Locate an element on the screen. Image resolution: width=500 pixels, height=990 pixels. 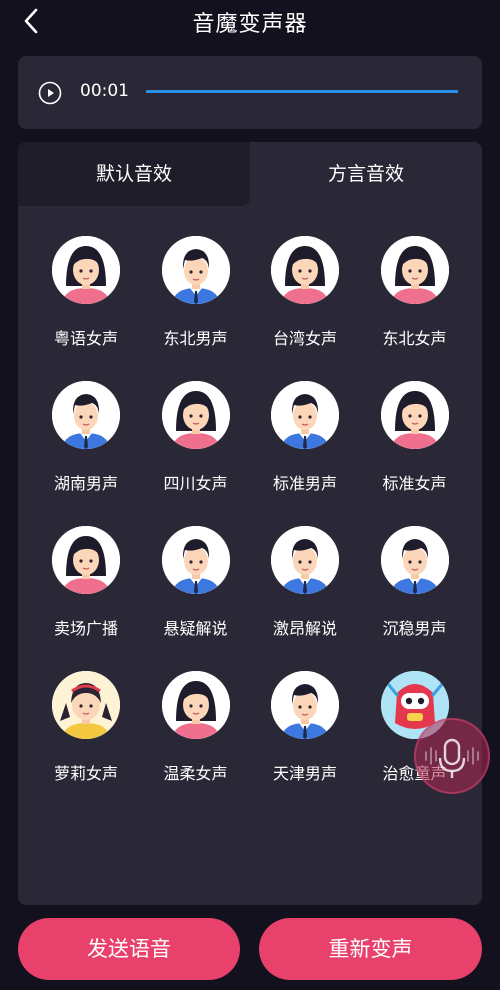
voice-item-11: 沉稳男声 is located at coordinates (415, 567).